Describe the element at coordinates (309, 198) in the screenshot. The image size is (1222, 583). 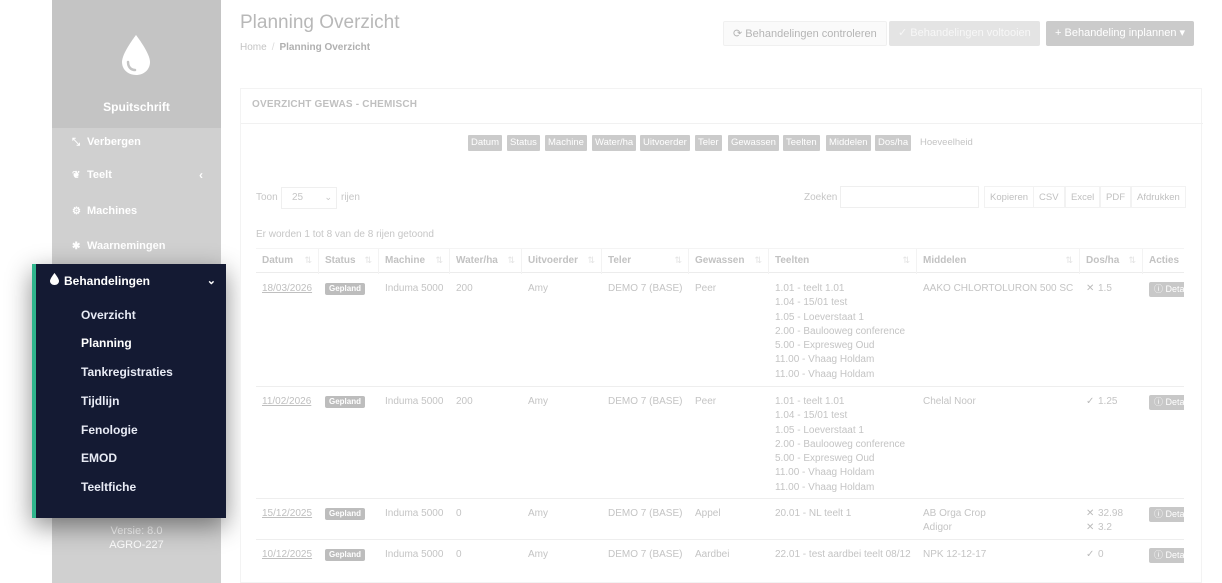
I see `page-length-select: 25 ⌄` at that location.